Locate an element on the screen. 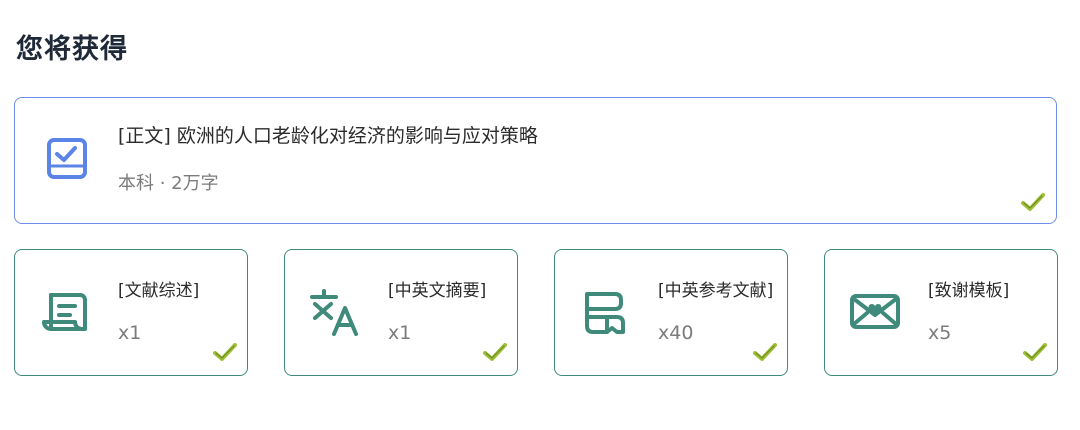 The height and width of the screenshot is (430, 1080). translate-icon is located at coordinates (334, 312).